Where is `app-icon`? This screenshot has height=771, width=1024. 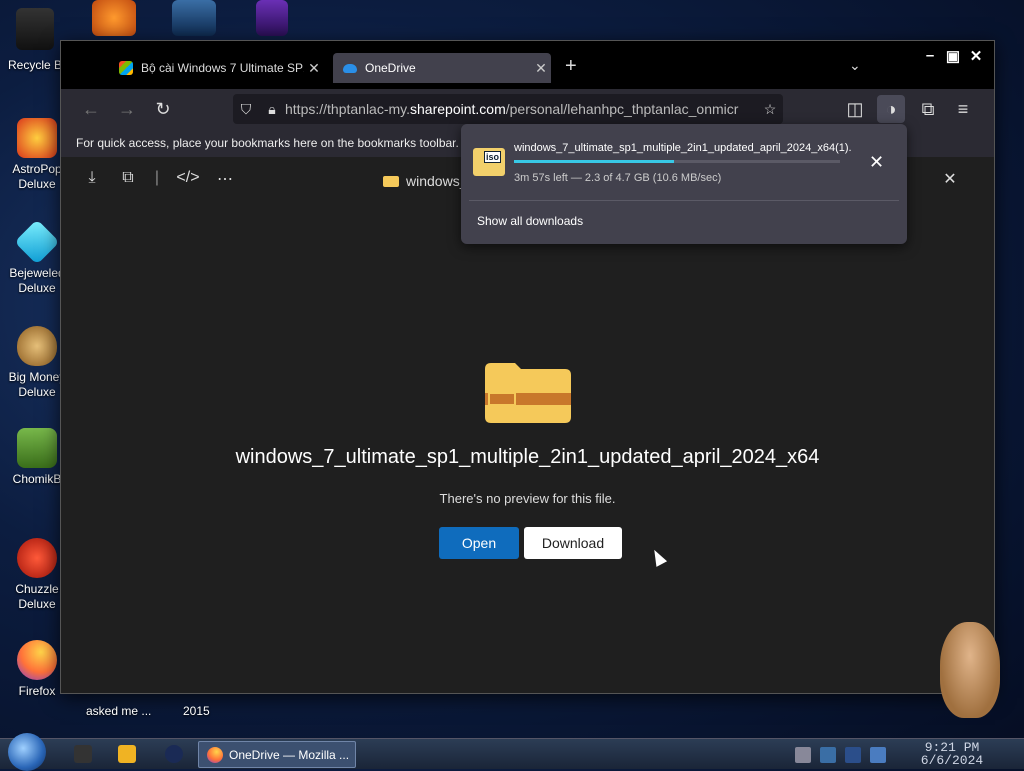 app-icon is located at coordinates (194, 18).